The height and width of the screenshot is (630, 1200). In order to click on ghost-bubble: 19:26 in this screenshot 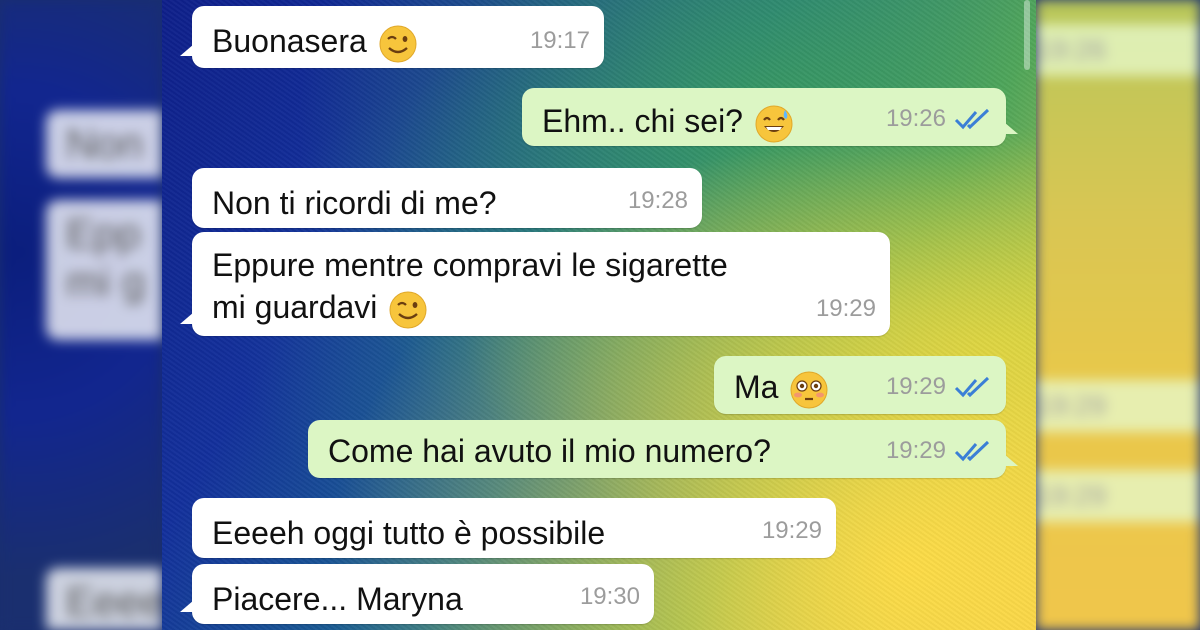, I will do `click(1118, 50)`.